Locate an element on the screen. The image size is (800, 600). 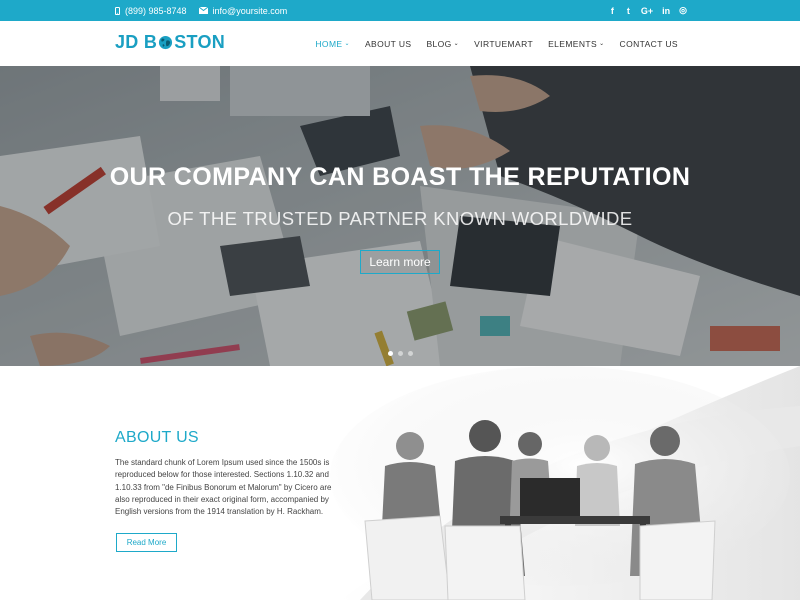
nav-item-contact-us: CONTACT US is located at coordinates (649, 44).